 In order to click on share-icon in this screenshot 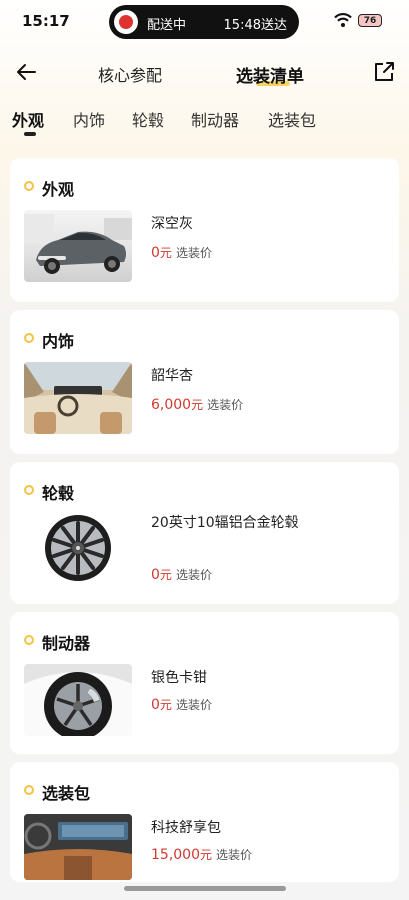, I will do `click(384, 72)`.